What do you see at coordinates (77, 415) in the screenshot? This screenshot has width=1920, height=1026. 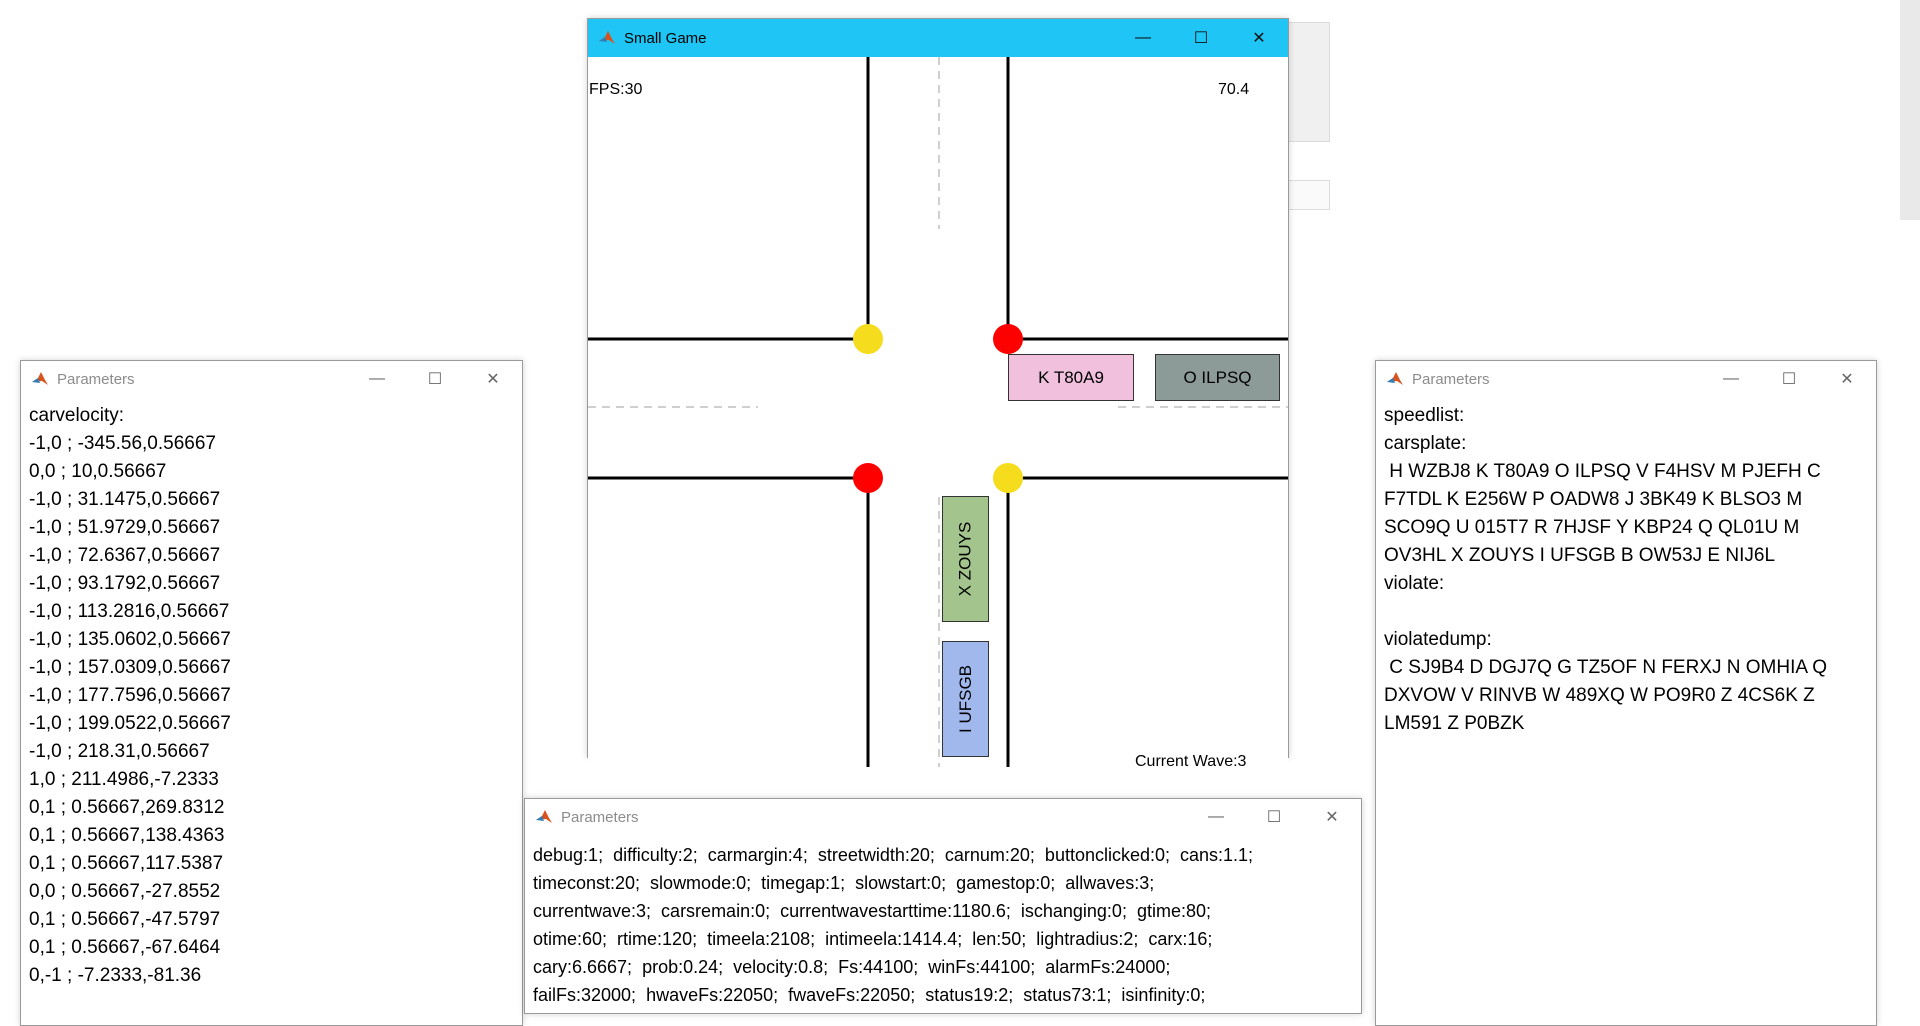 I see `text-line: carvelocity:` at bounding box center [77, 415].